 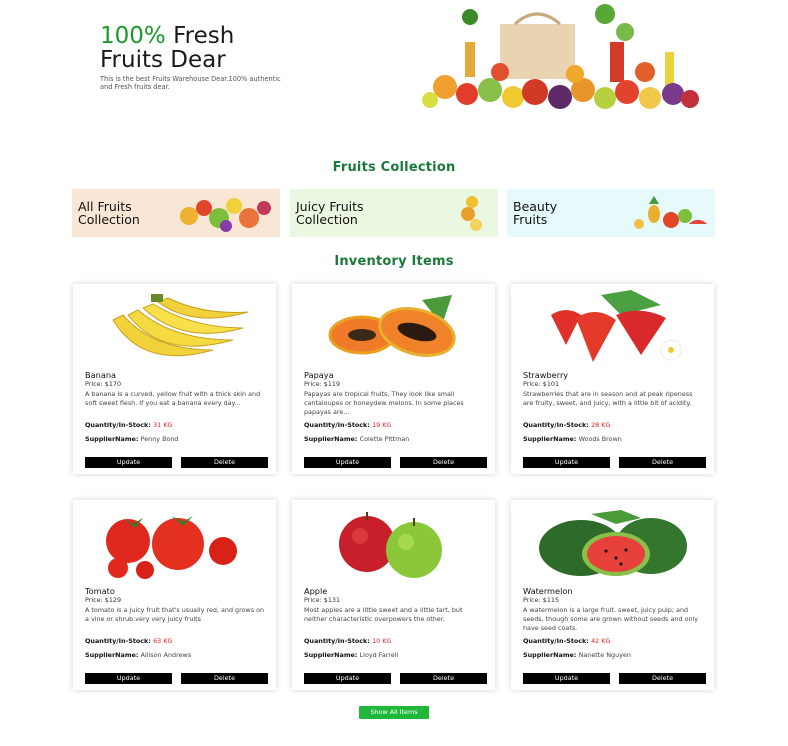 What do you see at coordinates (176, 213) in the screenshot?
I see `category-all-fruits: All Fruits Collection` at bounding box center [176, 213].